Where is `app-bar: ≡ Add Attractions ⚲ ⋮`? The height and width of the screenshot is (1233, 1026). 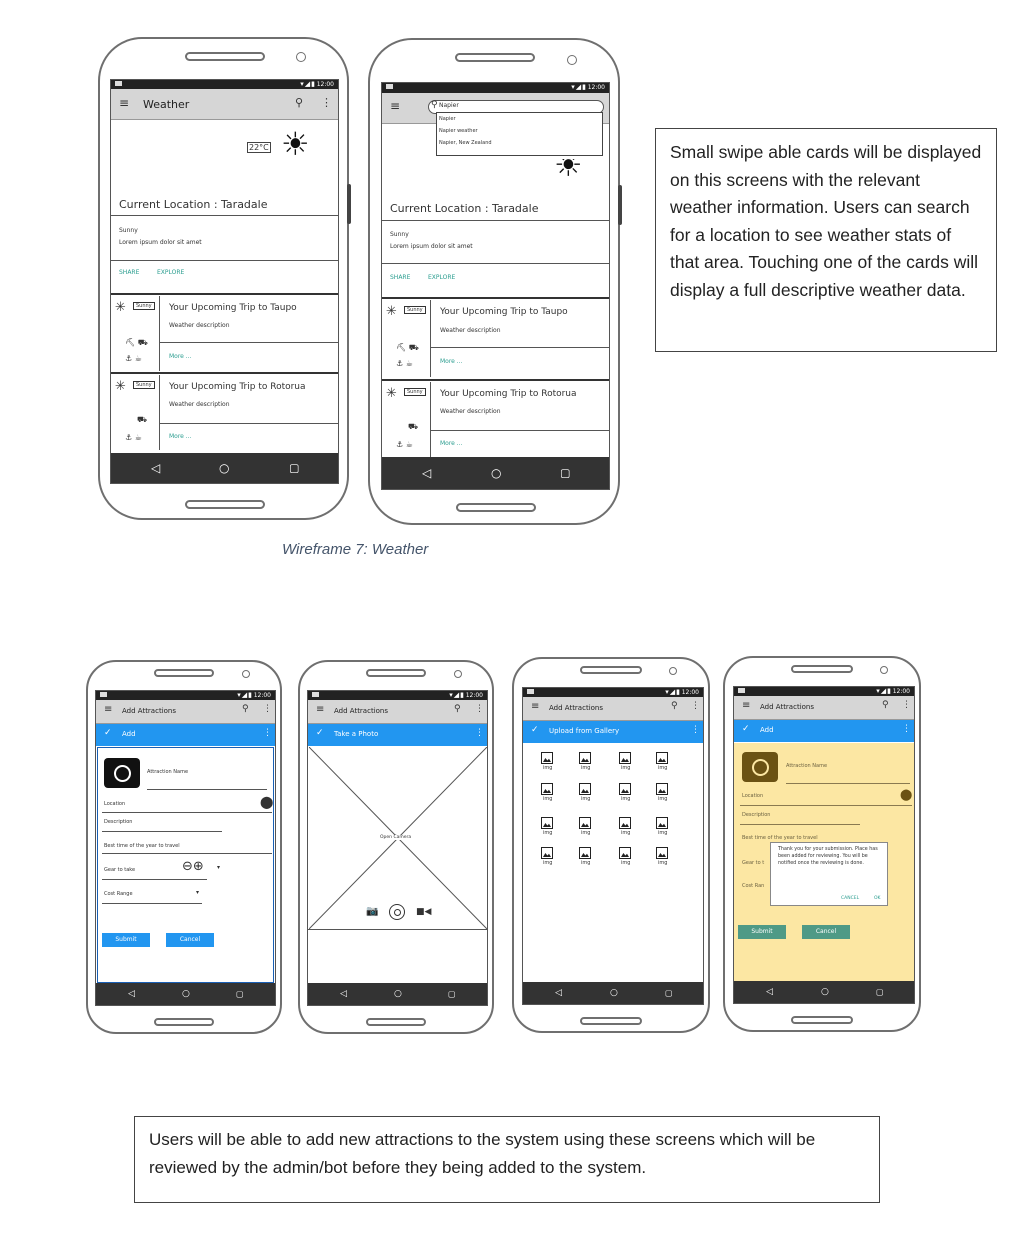 app-bar: ≡ Add Attractions ⚲ ⋮ is located at coordinates (613, 709).